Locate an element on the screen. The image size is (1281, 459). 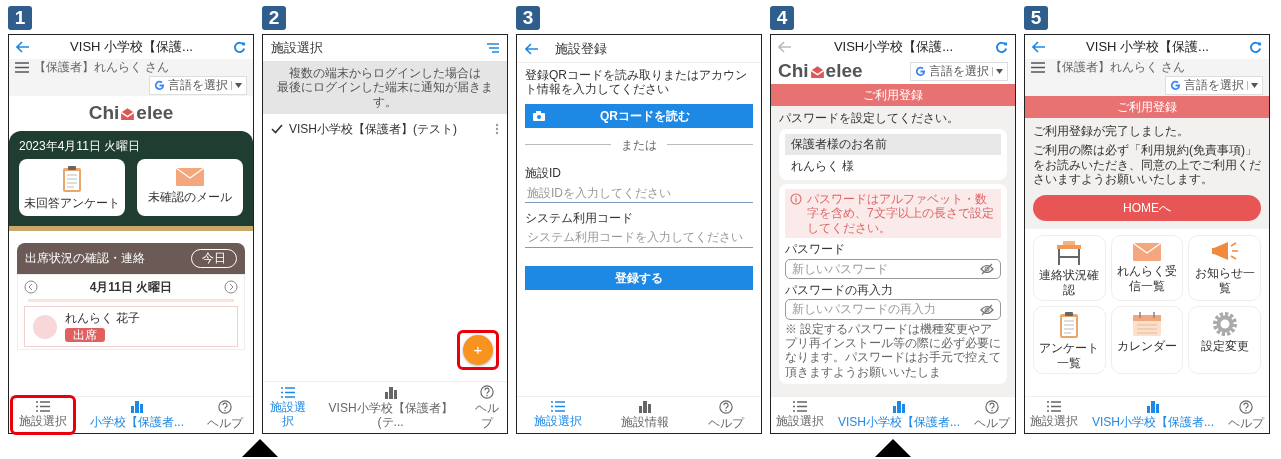
nav-tab: 施設情報 is located at coordinates (645, 415).